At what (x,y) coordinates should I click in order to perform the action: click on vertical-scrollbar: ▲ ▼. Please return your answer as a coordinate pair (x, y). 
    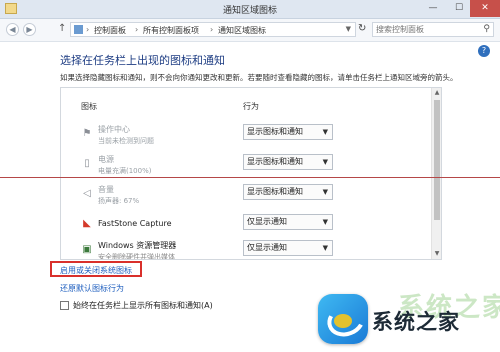
    Looking at the image, I should click on (436, 173).